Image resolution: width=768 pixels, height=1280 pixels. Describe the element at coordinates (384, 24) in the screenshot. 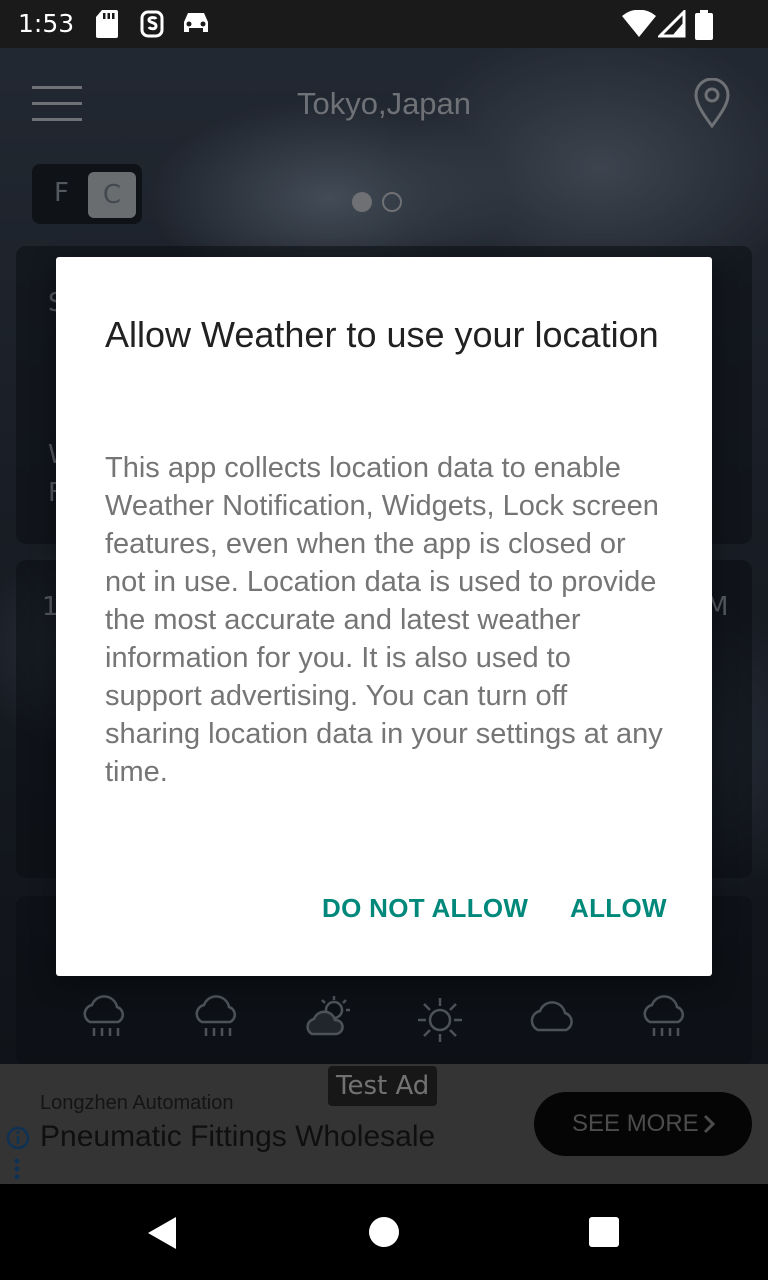

I see `status-bar: 1:53` at that location.